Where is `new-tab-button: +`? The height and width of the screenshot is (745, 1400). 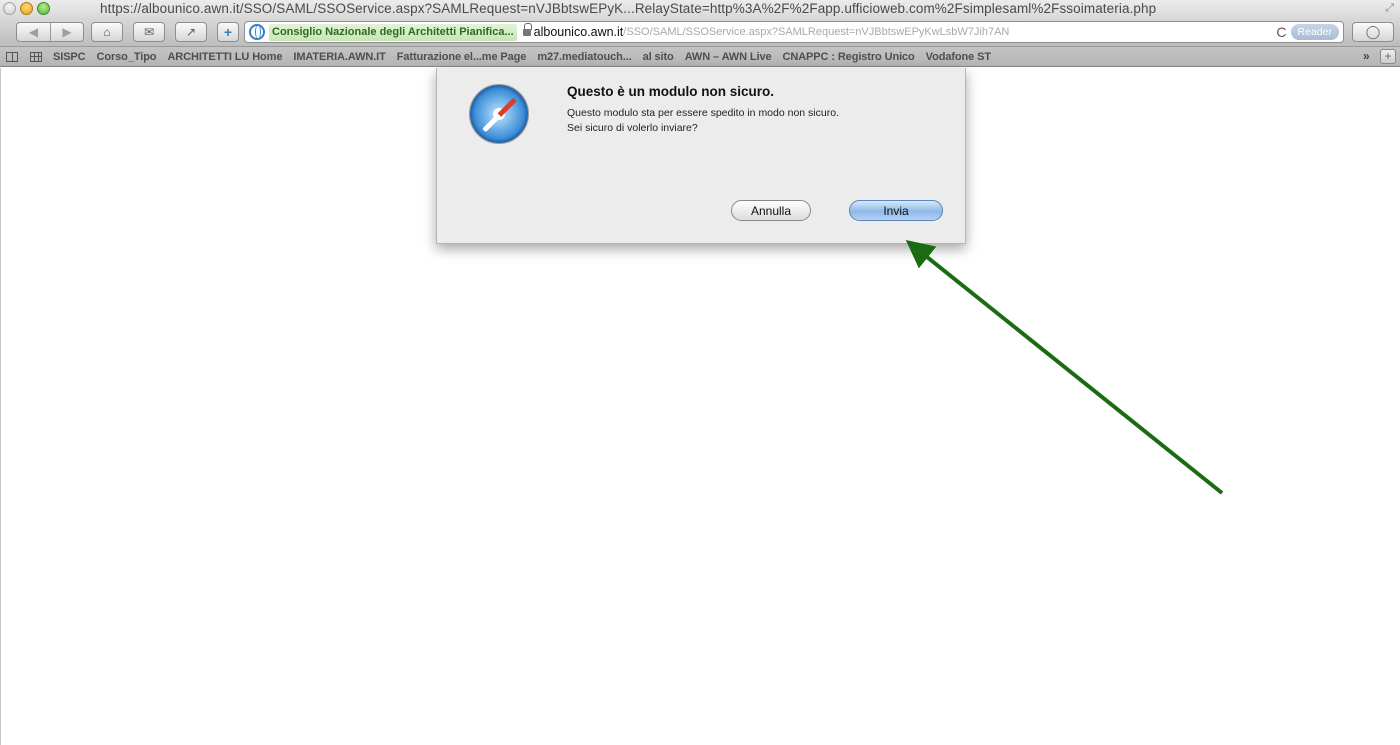
new-tab-button: + is located at coordinates (1388, 56).